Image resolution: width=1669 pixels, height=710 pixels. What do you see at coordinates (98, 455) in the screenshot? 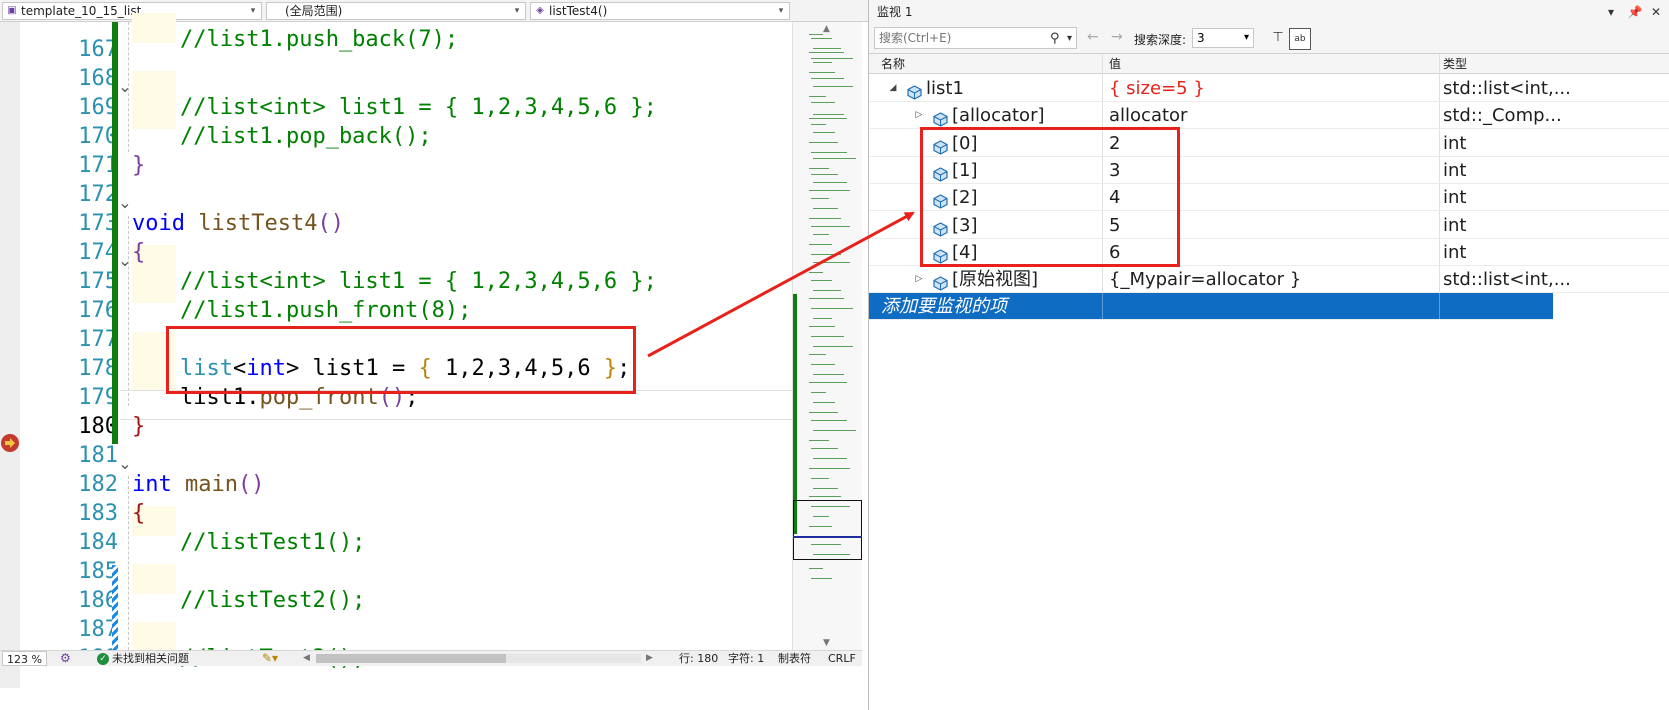
I see `line-number: 181` at bounding box center [98, 455].